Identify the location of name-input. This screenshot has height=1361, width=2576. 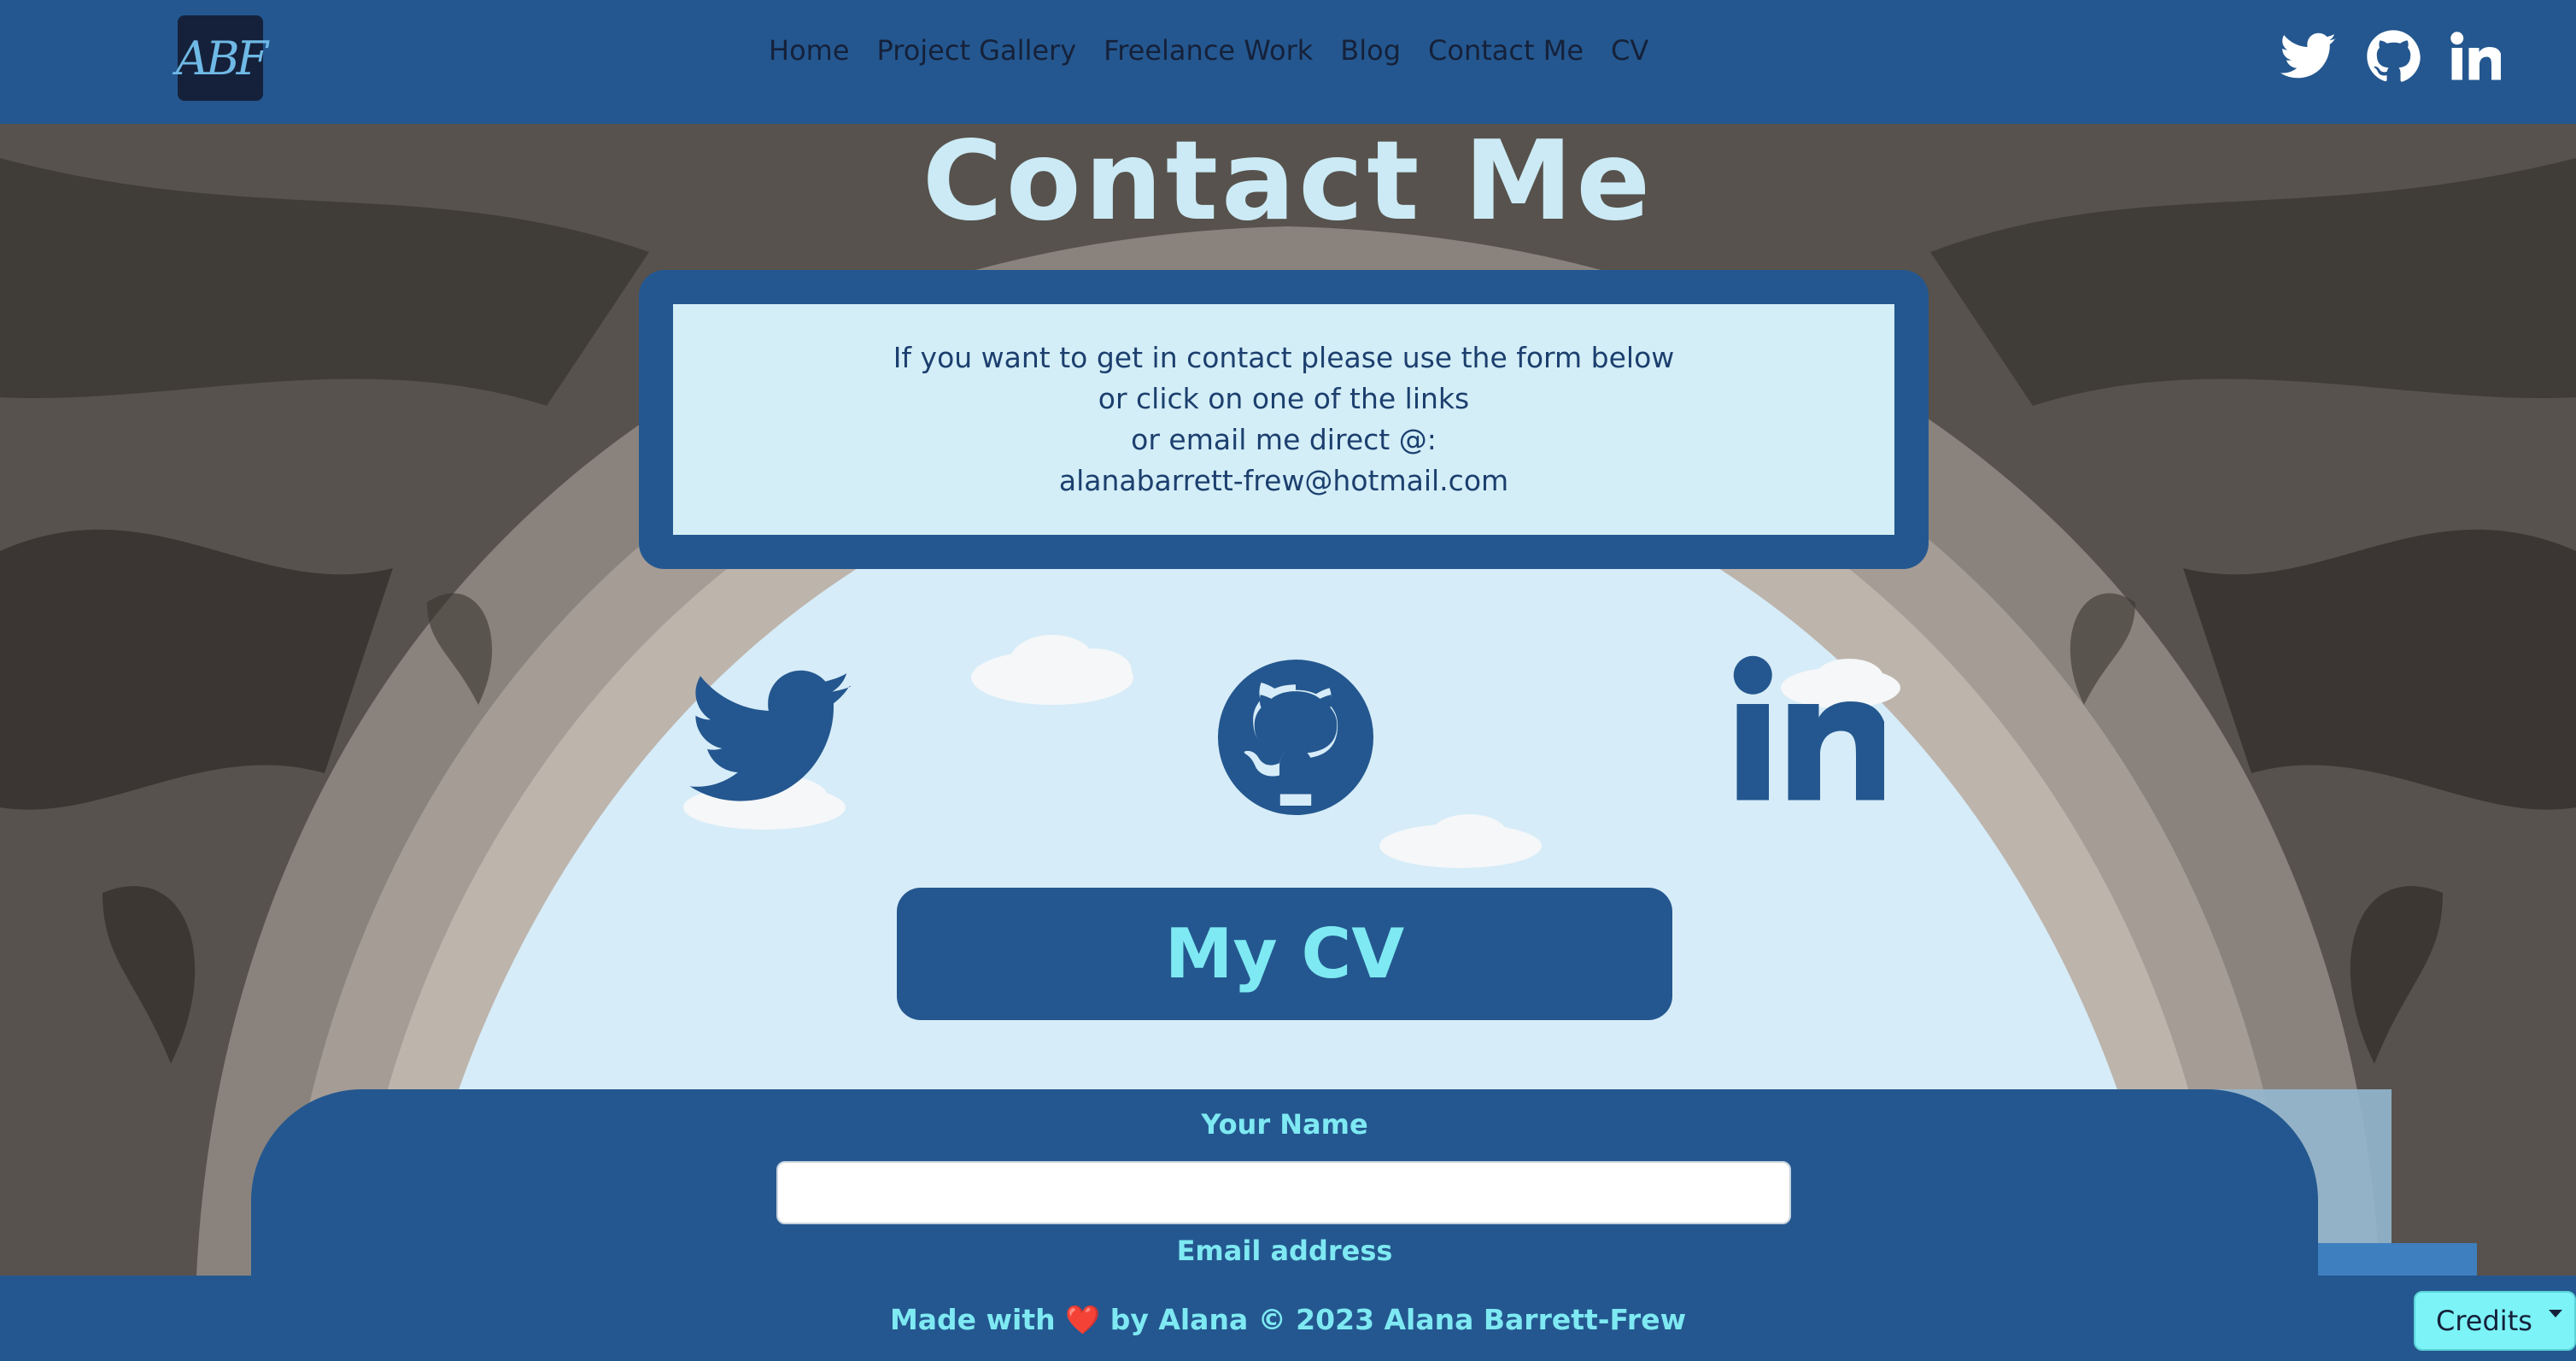
(1283, 1192).